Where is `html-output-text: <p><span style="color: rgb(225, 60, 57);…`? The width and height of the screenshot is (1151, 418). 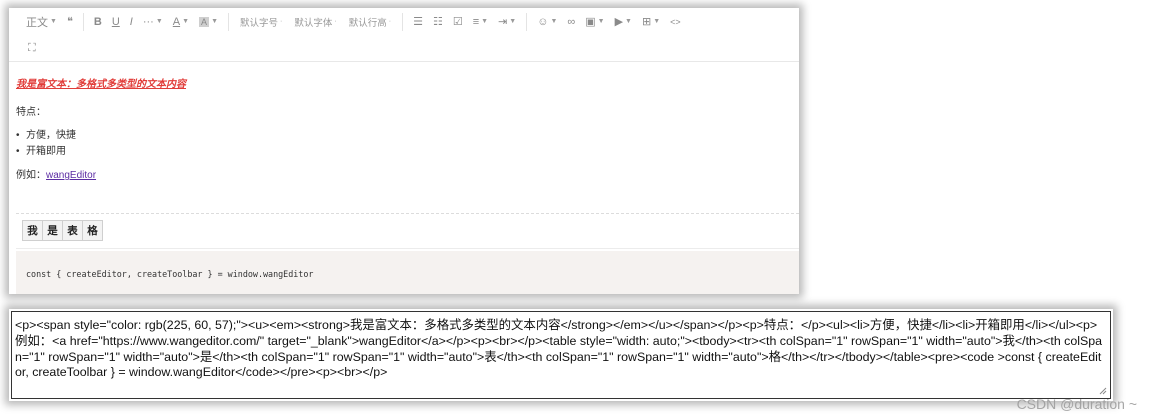
html-output-text: <p><span style="color: rgb(225, 60, 57);… is located at coordinates (559, 349).